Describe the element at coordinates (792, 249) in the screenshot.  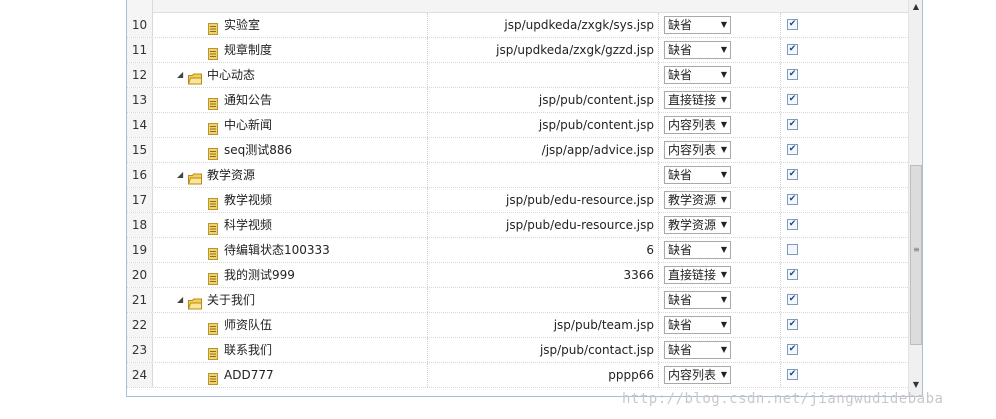
I see `enabled-checkbox` at that location.